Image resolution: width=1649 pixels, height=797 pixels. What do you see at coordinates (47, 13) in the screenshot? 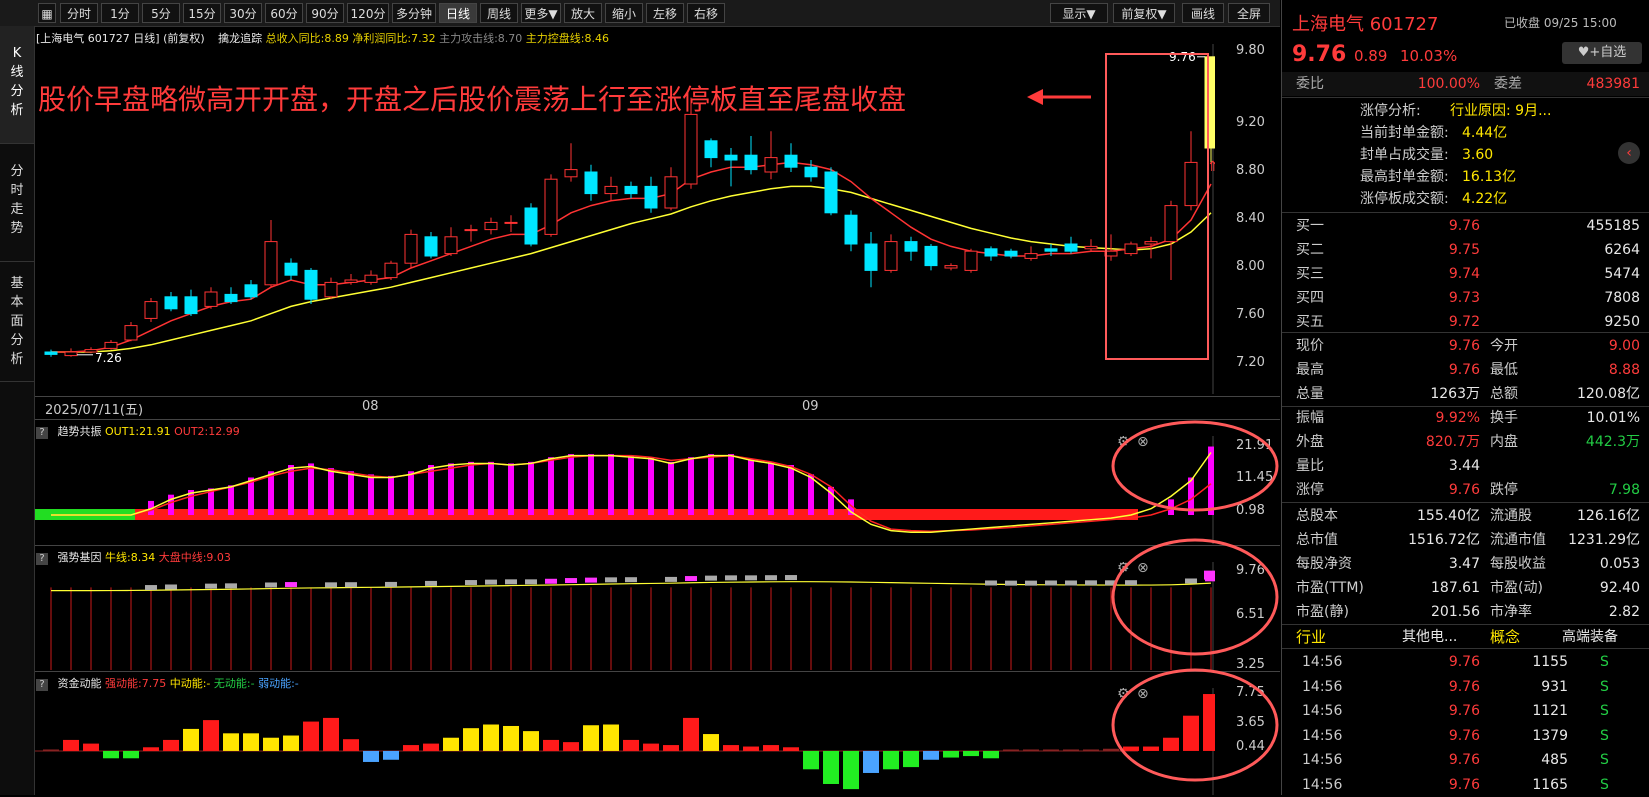
I see `grid-icon: ▦` at bounding box center [47, 13].